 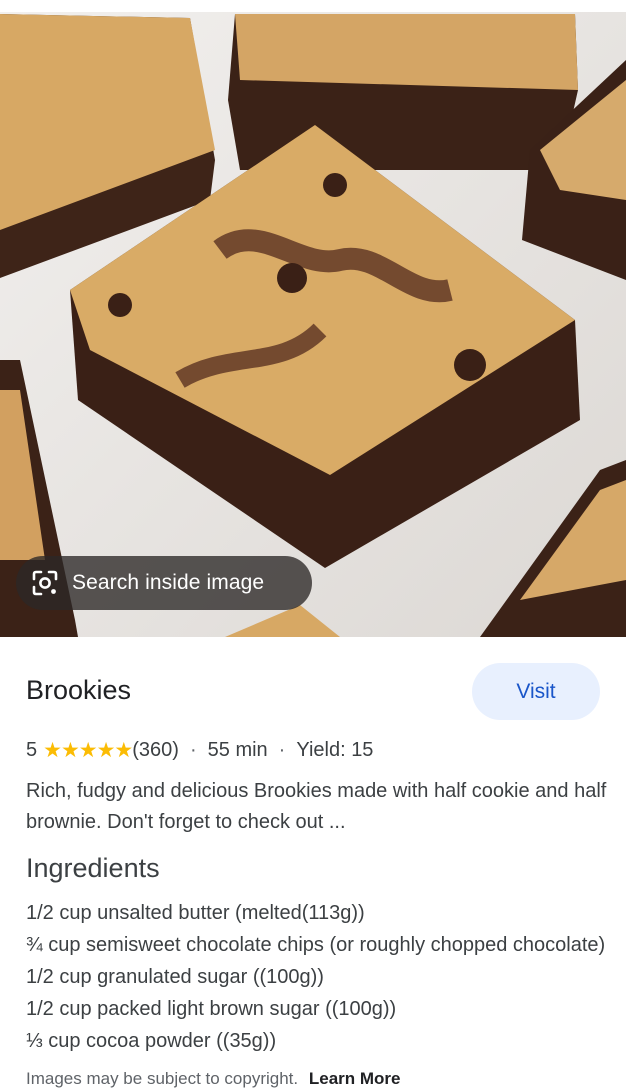 What do you see at coordinates (88, 750) in the screenshot?
I see `rating-stars: ★★★★★` at bounding box center [88, 750].